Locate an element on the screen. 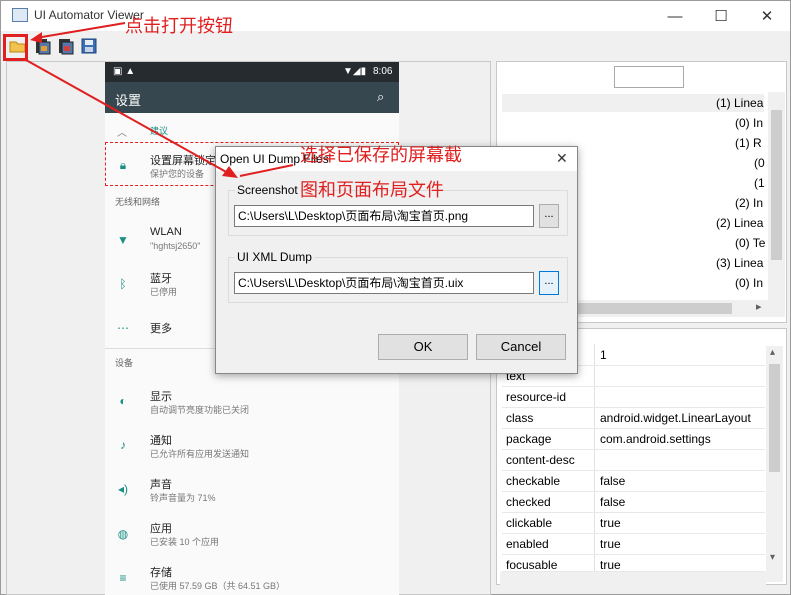 This screenshot has width=791, height=595. arrow-to-open is located at coordinates (80, 30).